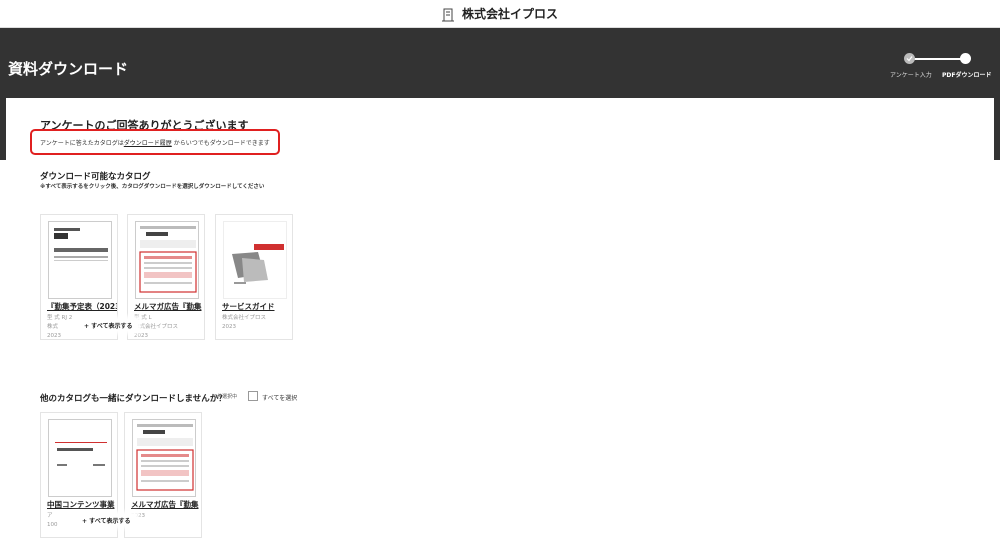 The height and width of the screenshot is (557, 1000). I want to click on page-title: 資料ダウンロード, so click(68, 69).